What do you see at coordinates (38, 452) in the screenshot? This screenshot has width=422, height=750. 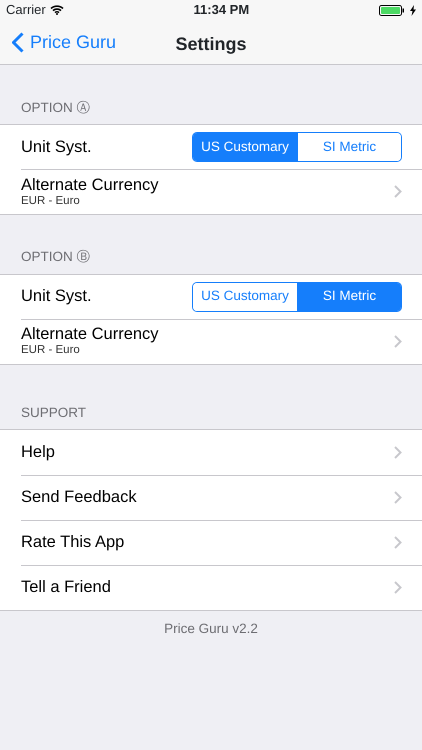 I see `row-label: Help` at bounding box center [38, 452].